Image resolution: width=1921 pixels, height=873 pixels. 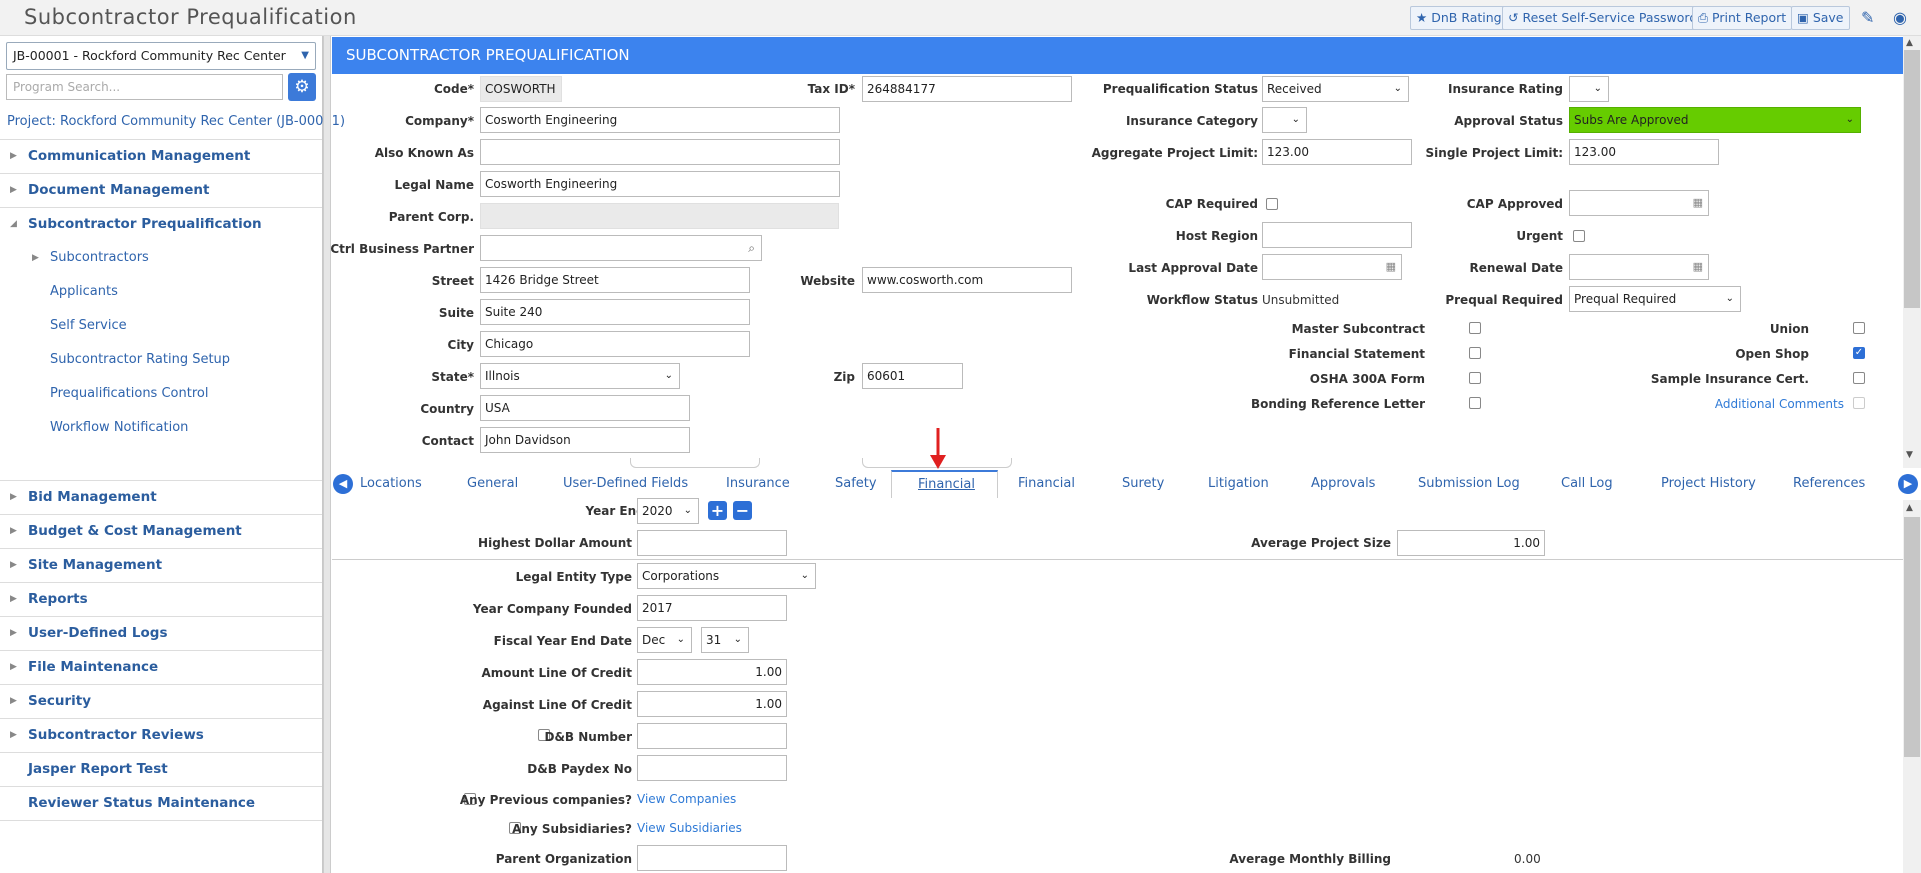 I want to click on state-select: Illnois ⌄, so click(x=580, y=376).